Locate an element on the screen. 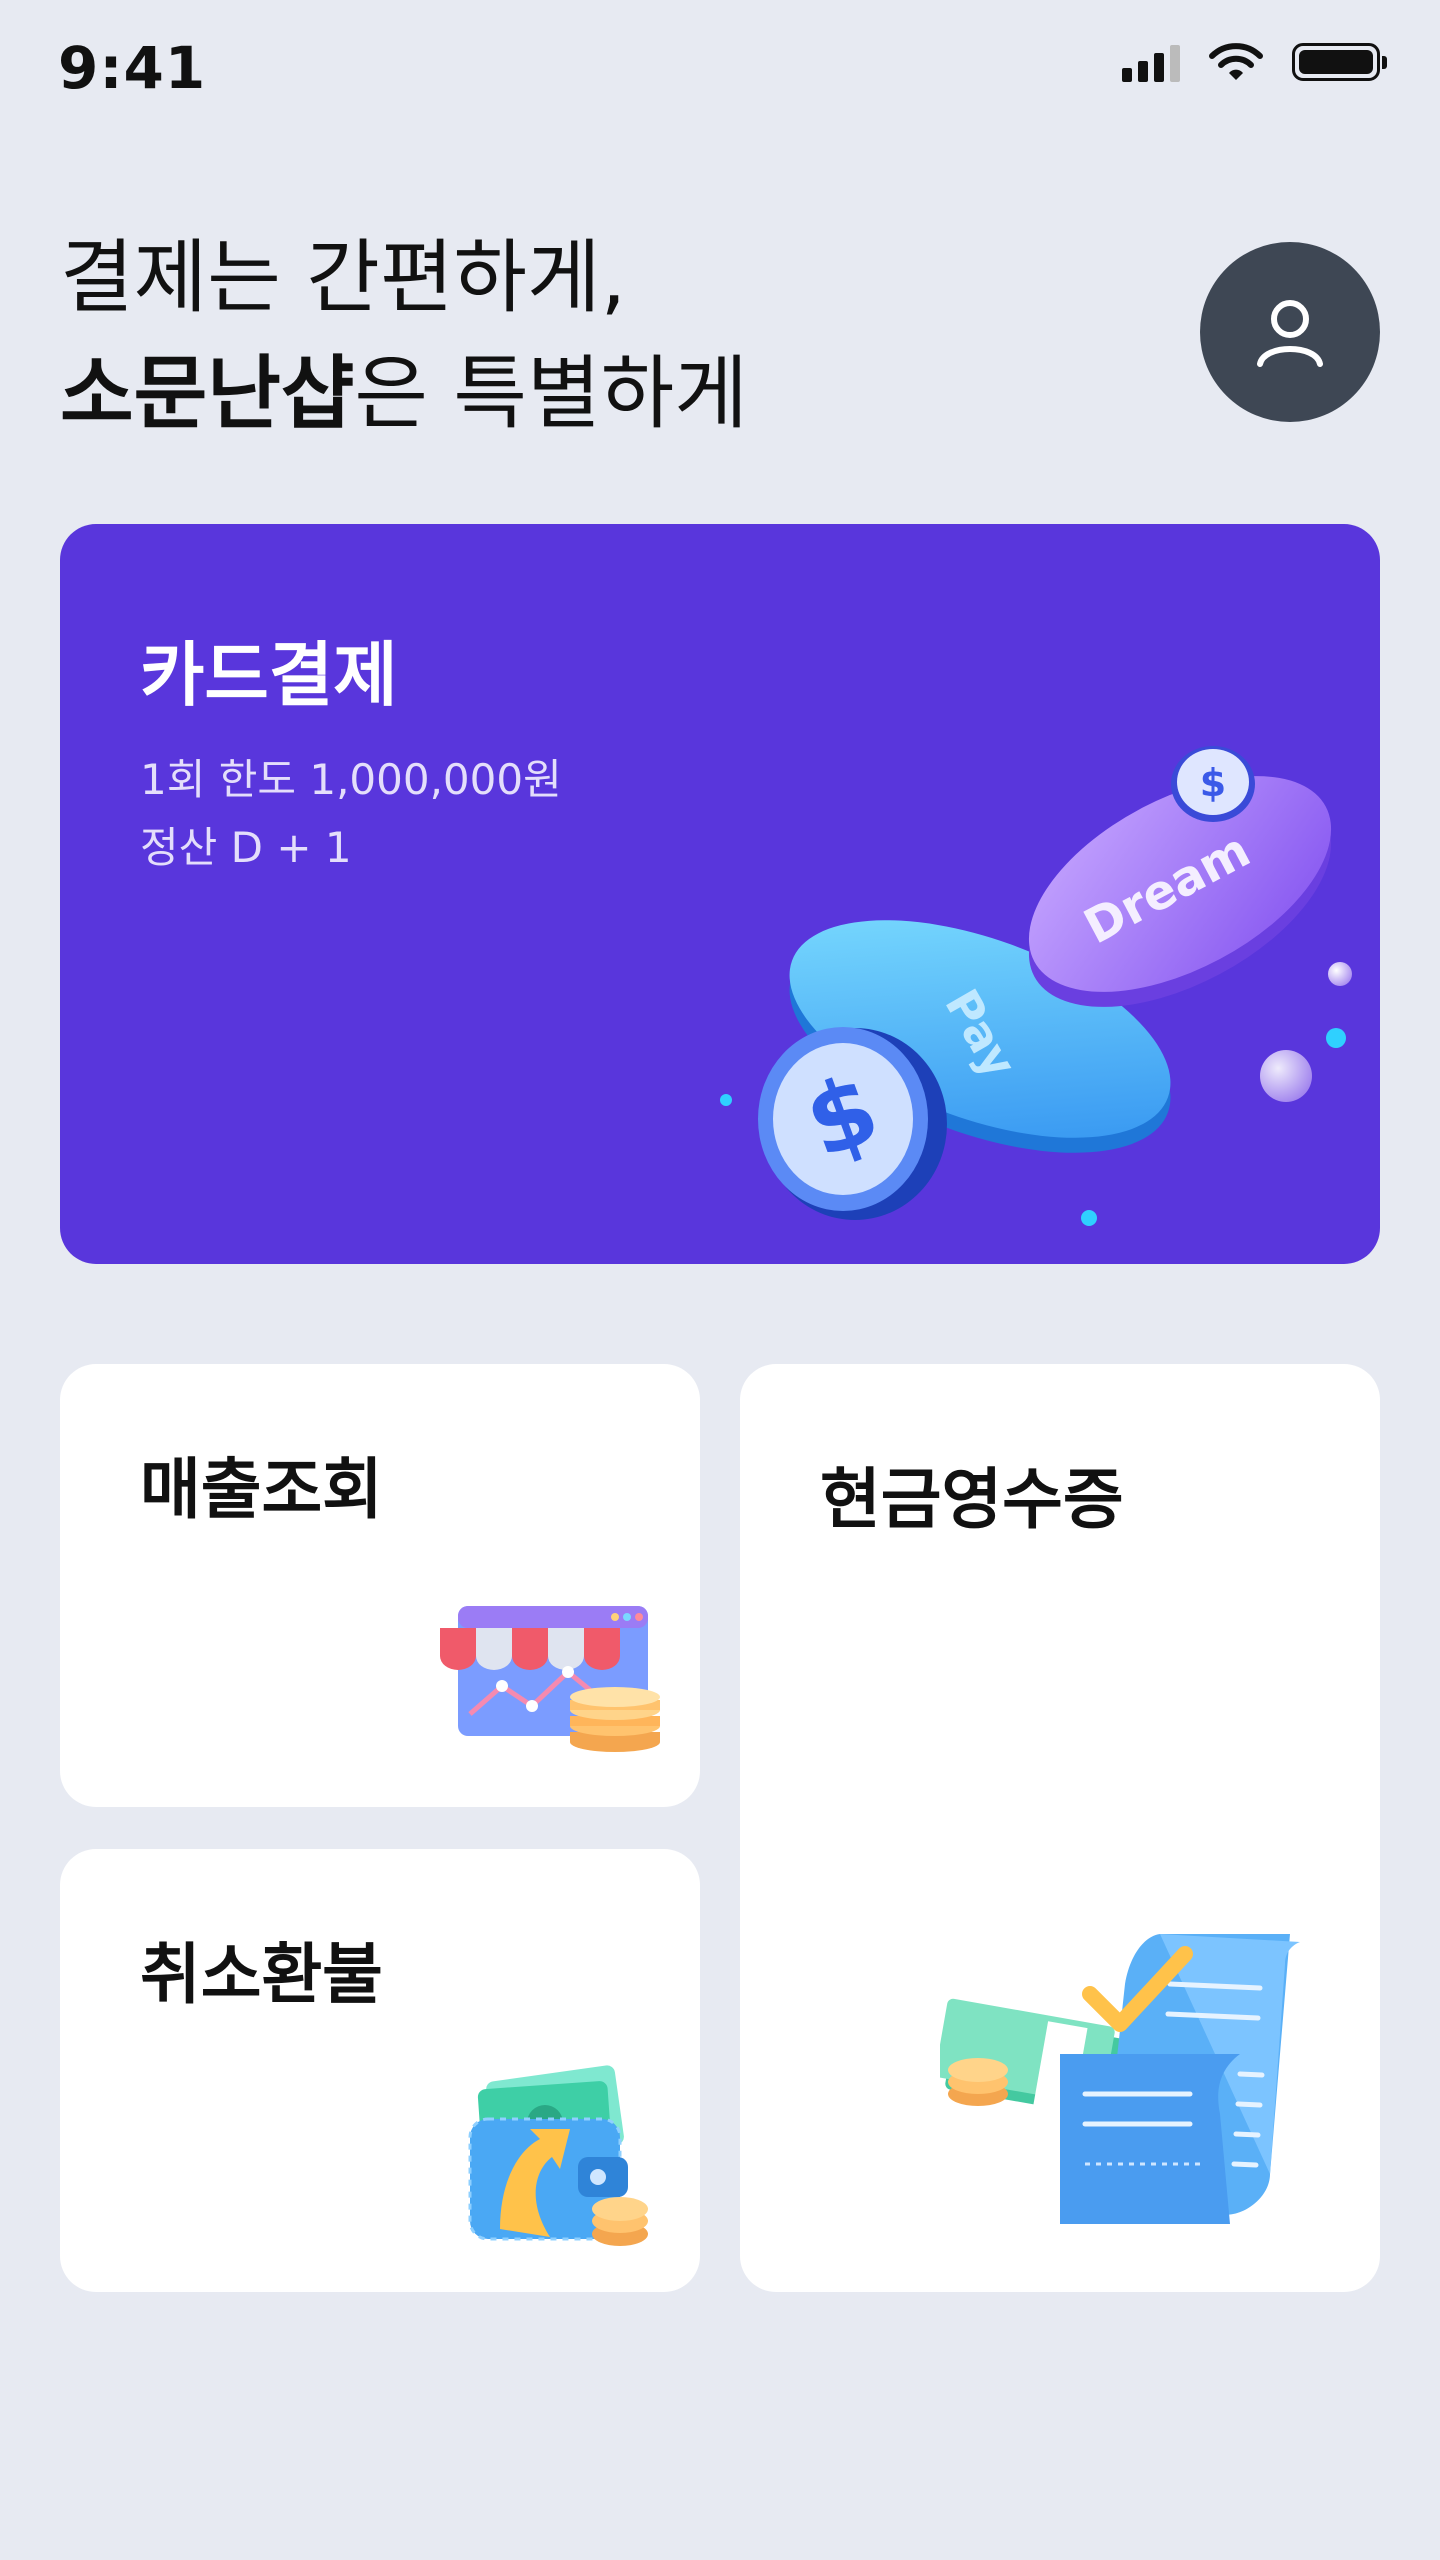  shop-name: 소문난샵 is located at coordinates (207, 393).